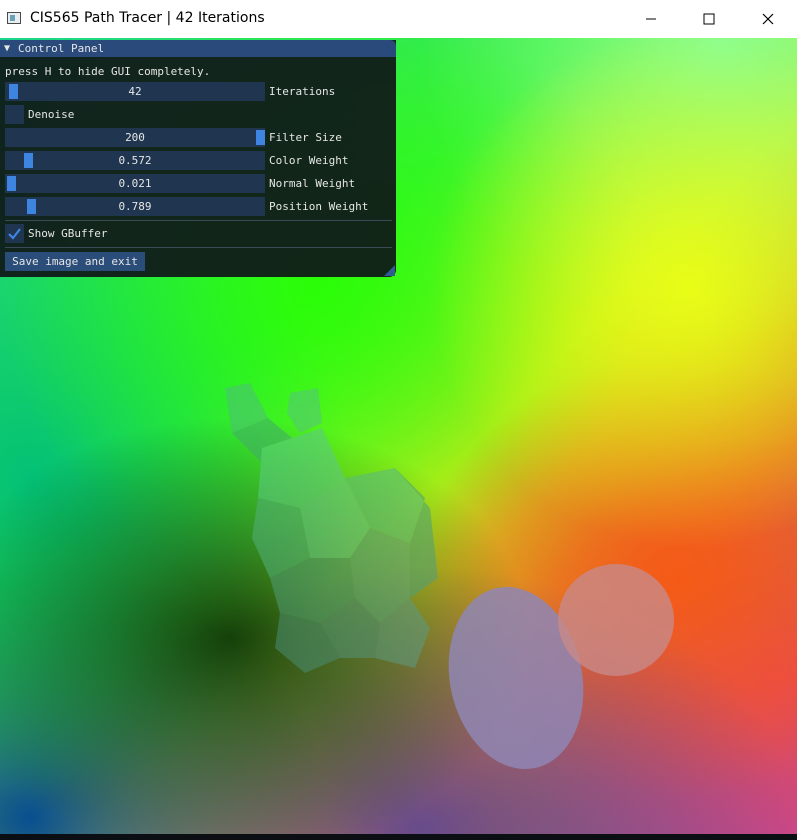 Image resolution: width=797 pixels, height=840 pixels. I want to click on filter-size-label: Filter Size, so click(305, 137).